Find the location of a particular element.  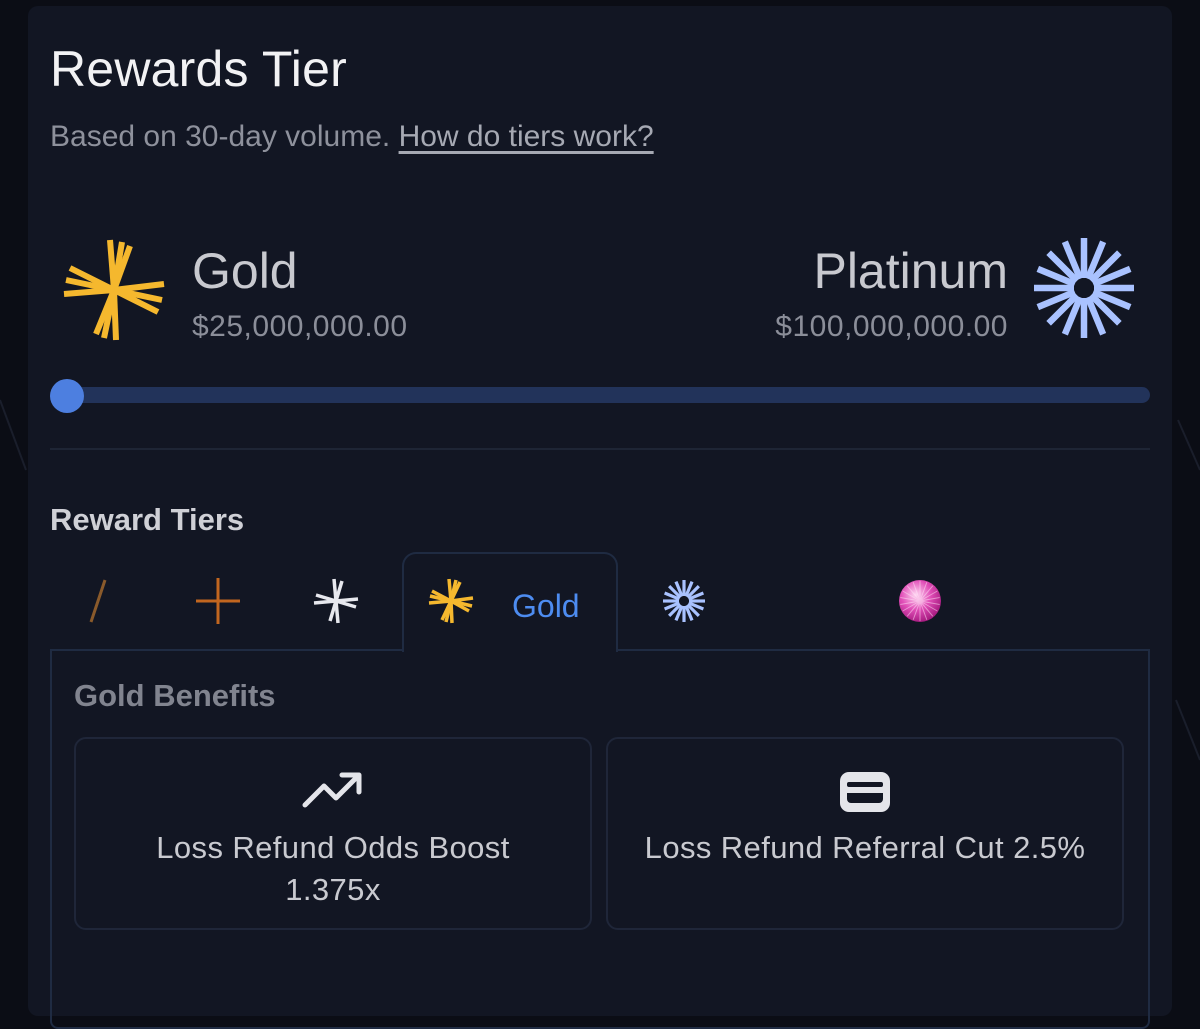

benefit-label: Loss Refund Referral Cut 2.5% is located at coordinates (865, 847).